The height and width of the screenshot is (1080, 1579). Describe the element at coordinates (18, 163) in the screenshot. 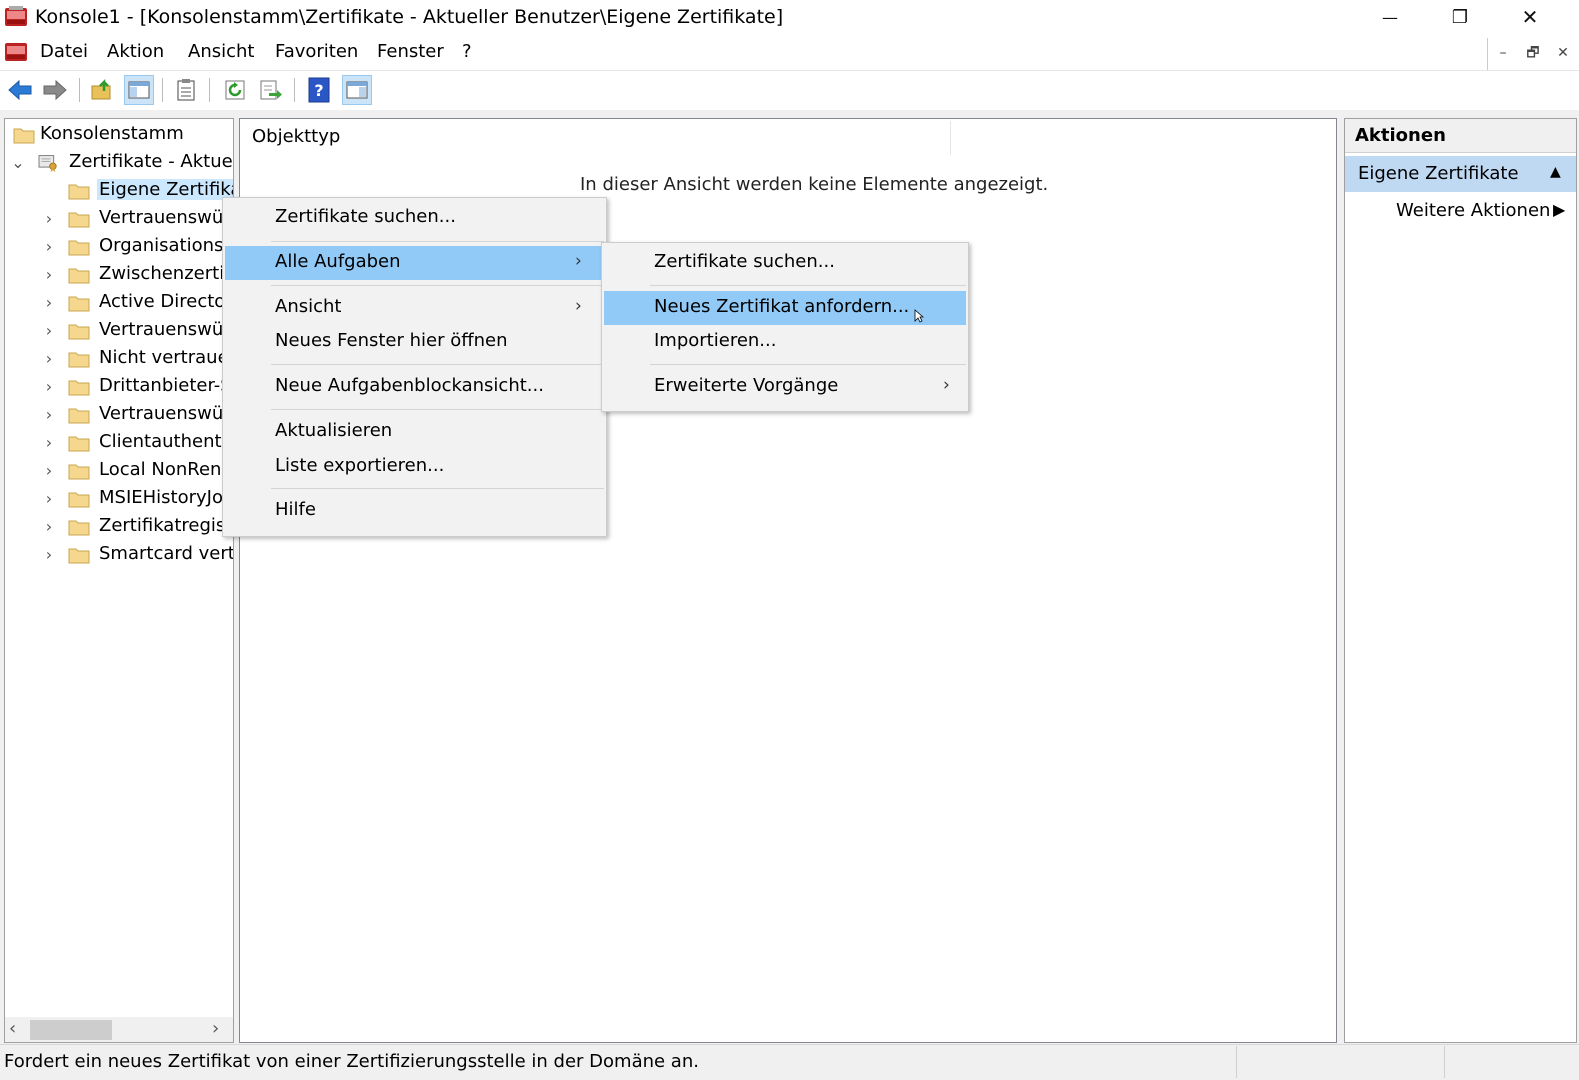

I see `chevron-down-icon: ⌄` at that location.